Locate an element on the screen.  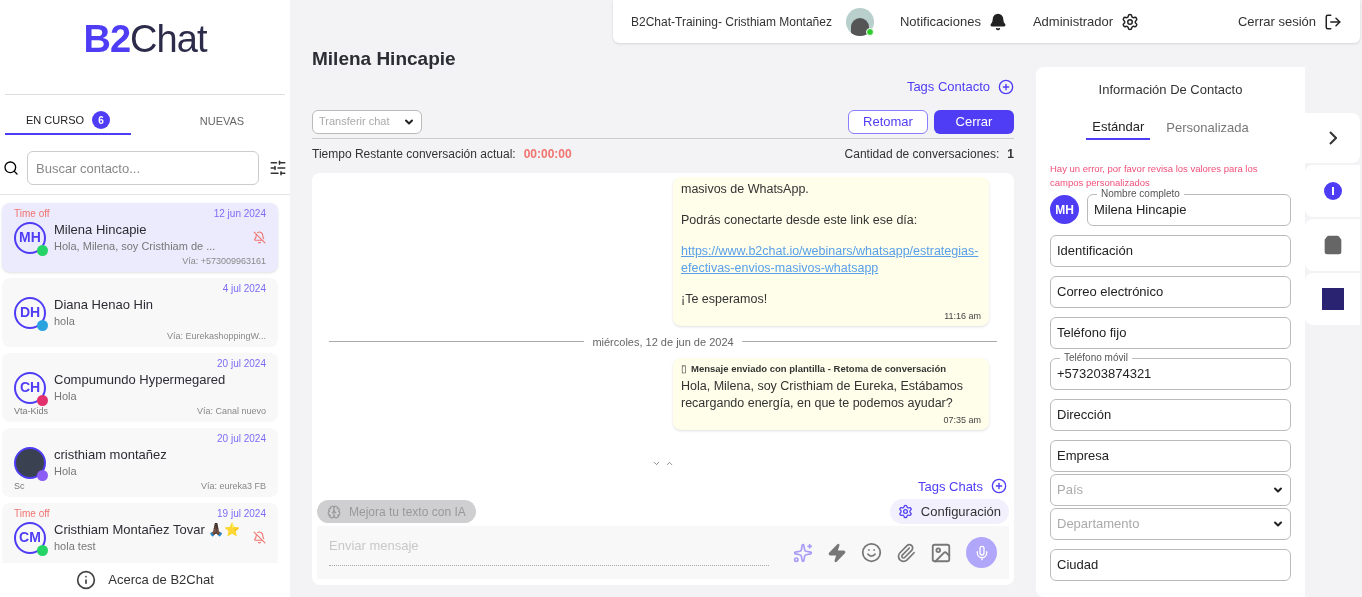
date-divider-label: miércoles, 12 de jun de 2024 is located at coordinates (663, 342).